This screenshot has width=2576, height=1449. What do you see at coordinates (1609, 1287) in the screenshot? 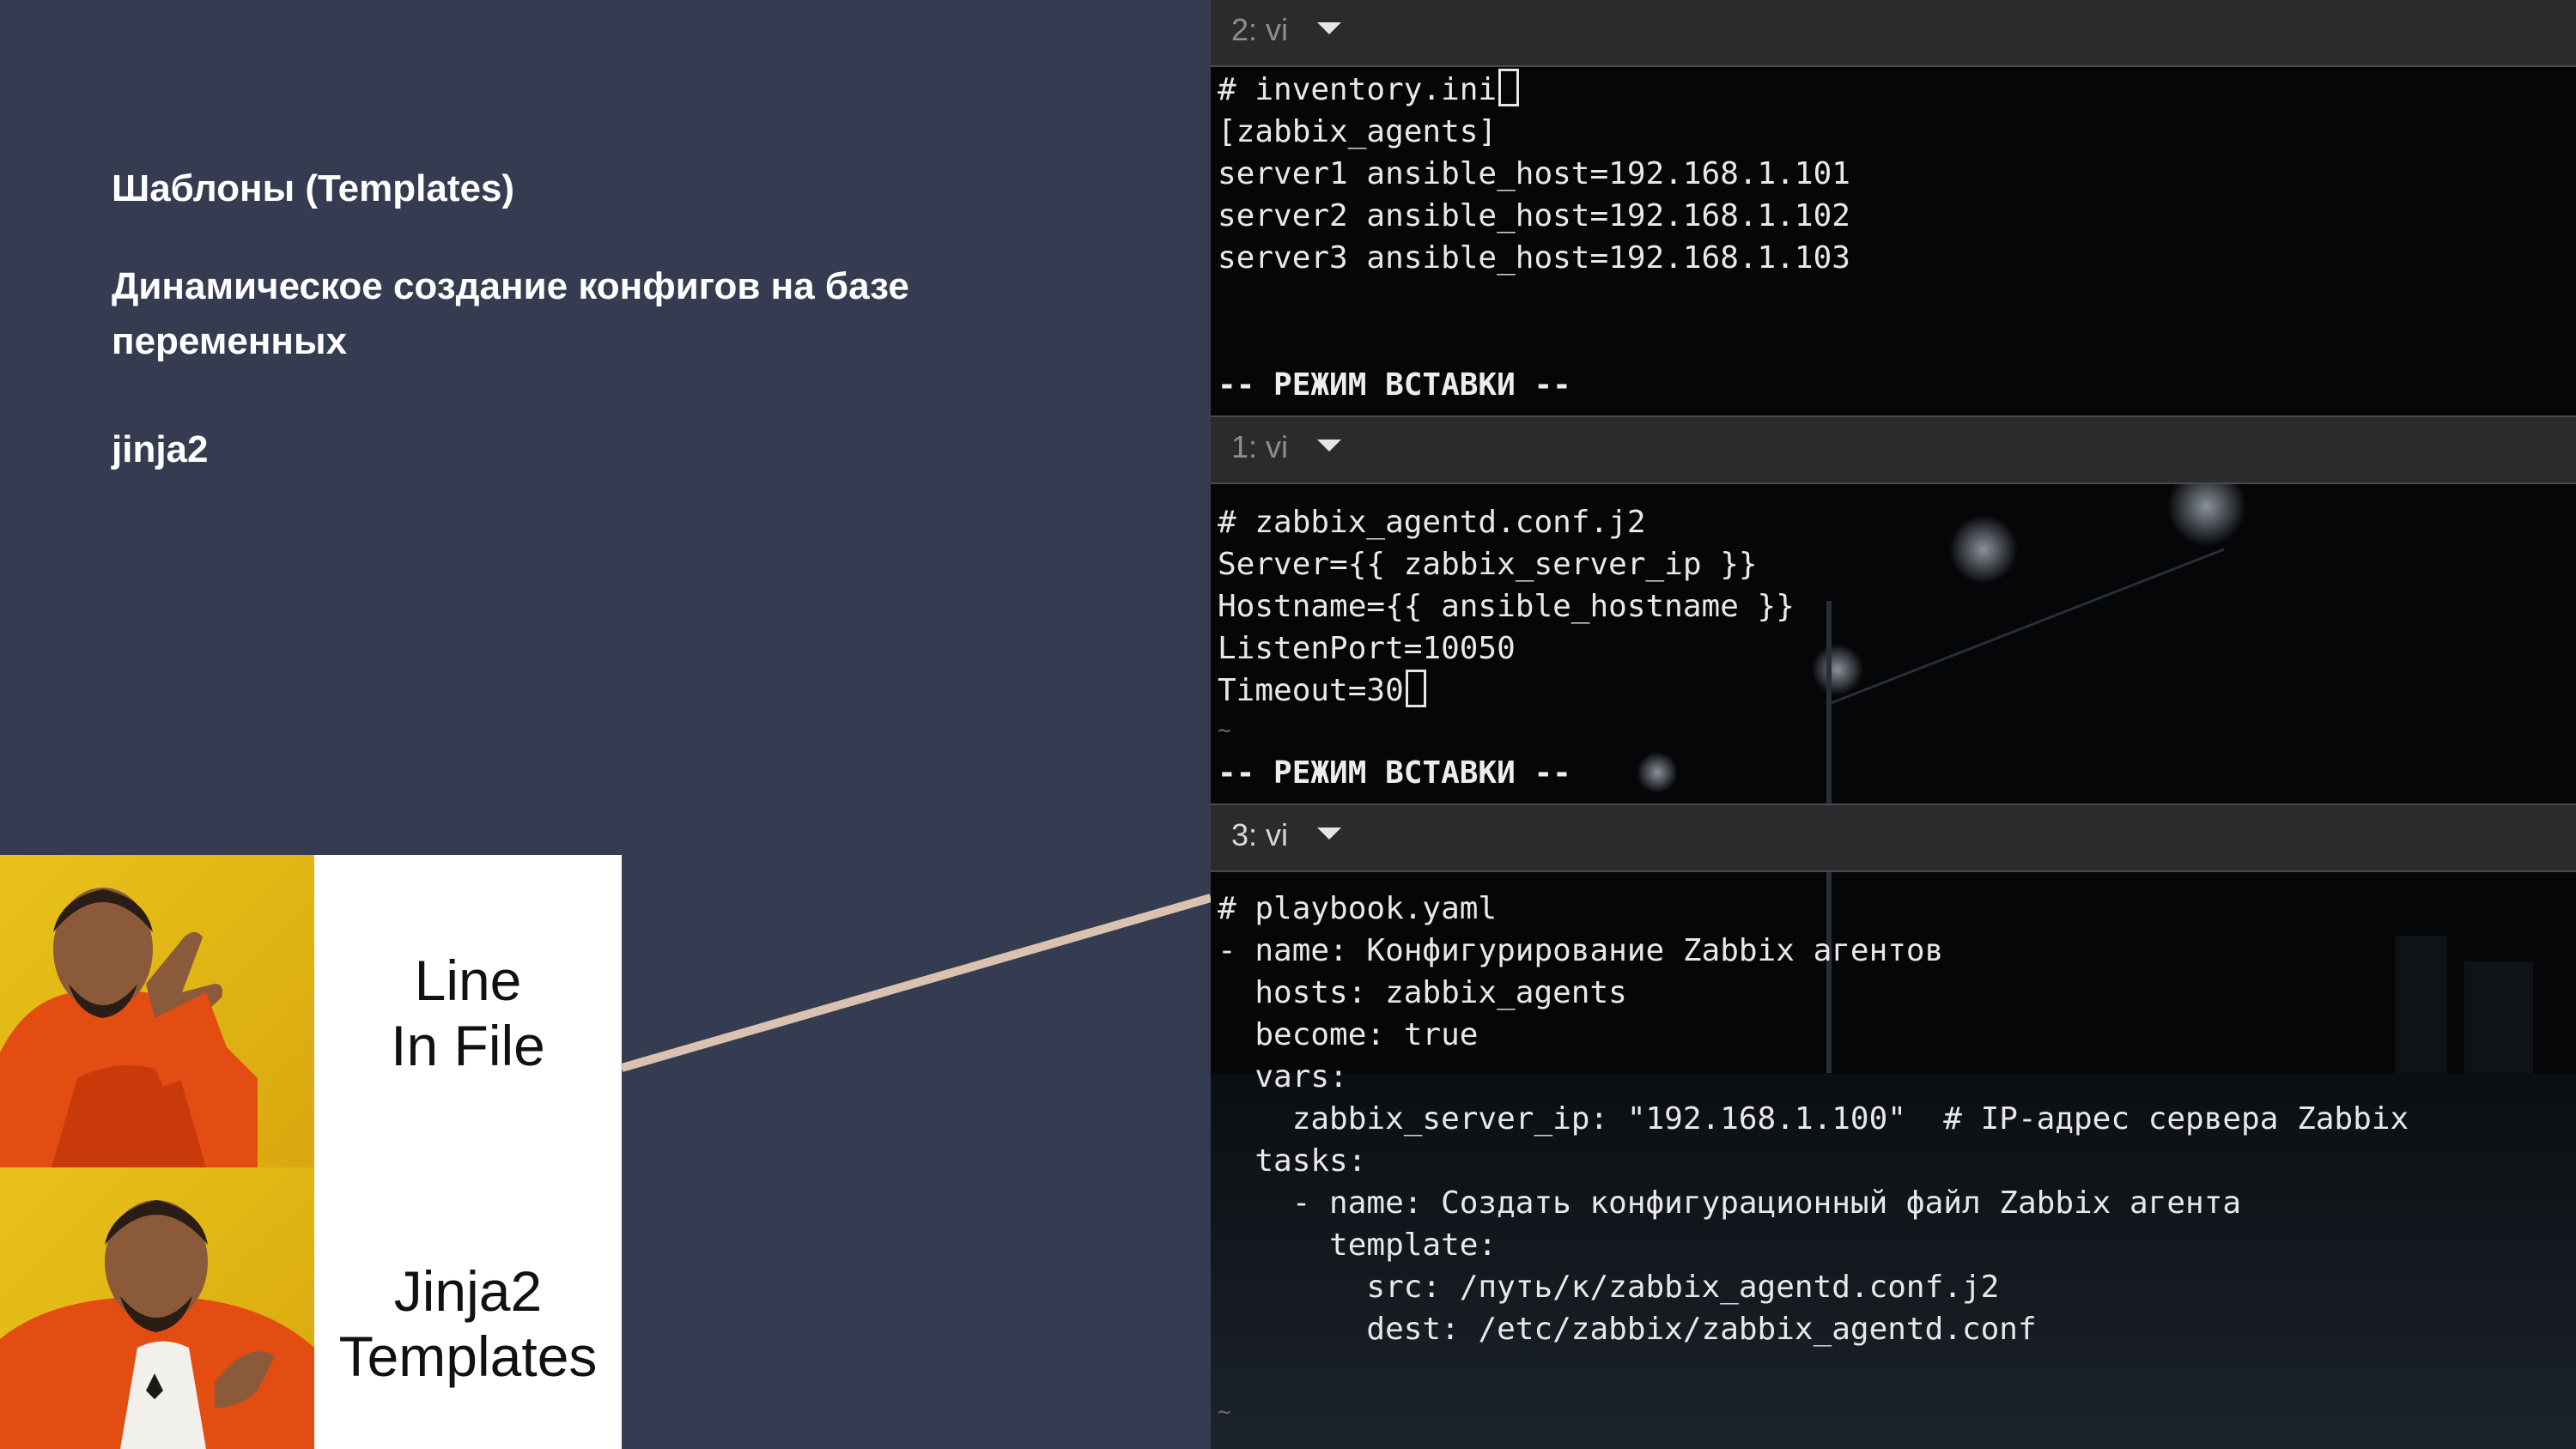
I see `code-line: src: /путь/к/zabbix_agentd.conf.j2` at bounding box center [1609, 1287].